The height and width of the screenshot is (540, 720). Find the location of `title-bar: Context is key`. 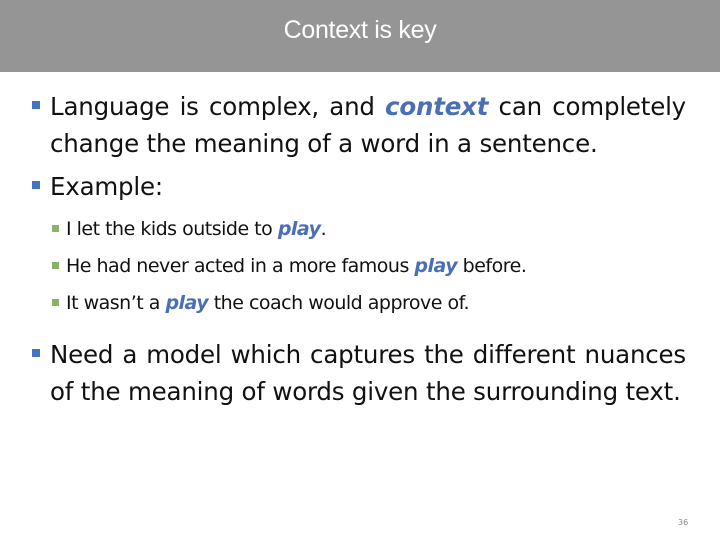

title-bar: Context is key is located at coordinates (360, 36).